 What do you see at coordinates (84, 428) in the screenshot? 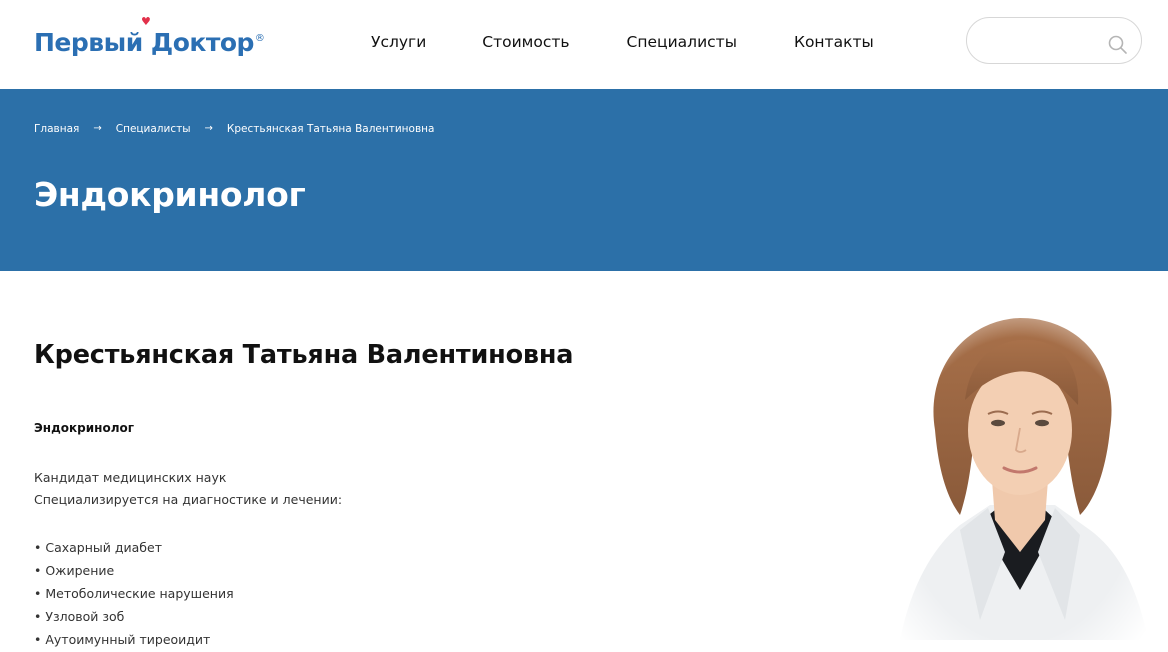
I see `doctor-specialty: Эндокринолог` at bounding box center [84, 428].